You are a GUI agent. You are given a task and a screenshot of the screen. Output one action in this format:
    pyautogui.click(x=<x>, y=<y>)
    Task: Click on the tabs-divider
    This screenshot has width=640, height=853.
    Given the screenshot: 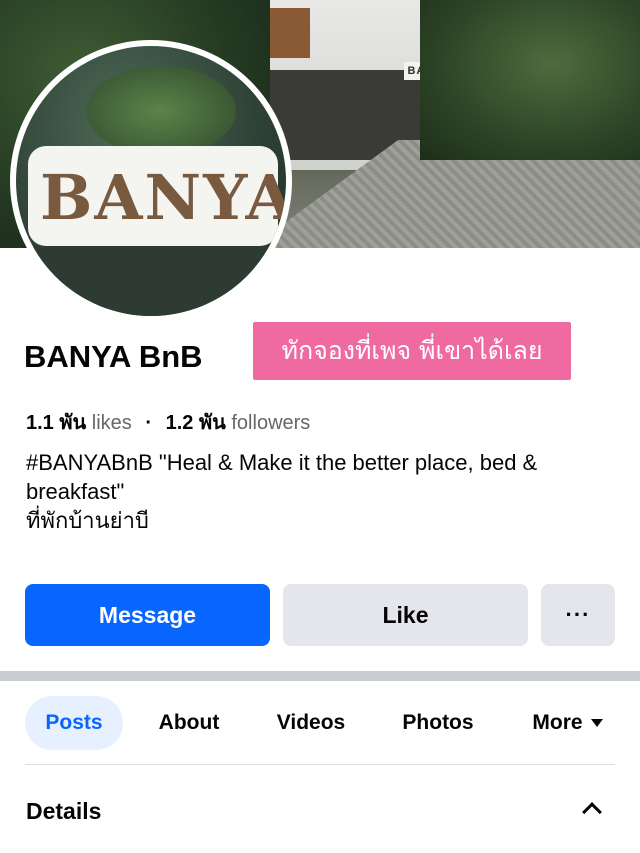 What is the action you would take?
    pyautogui.click(x=320, y=764)
    